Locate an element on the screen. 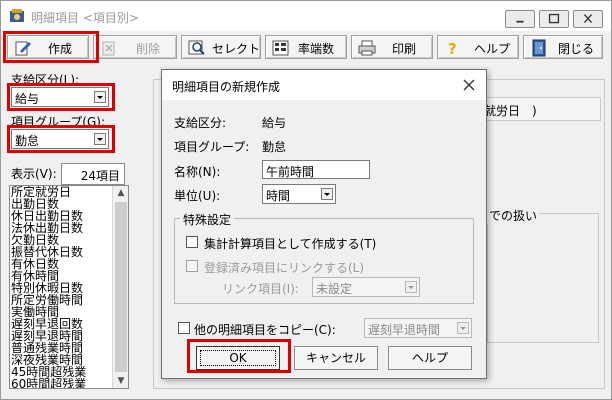 This screenshot has width=612, height=400. name-input: 午前時間 is located at coordinates (316, 169).